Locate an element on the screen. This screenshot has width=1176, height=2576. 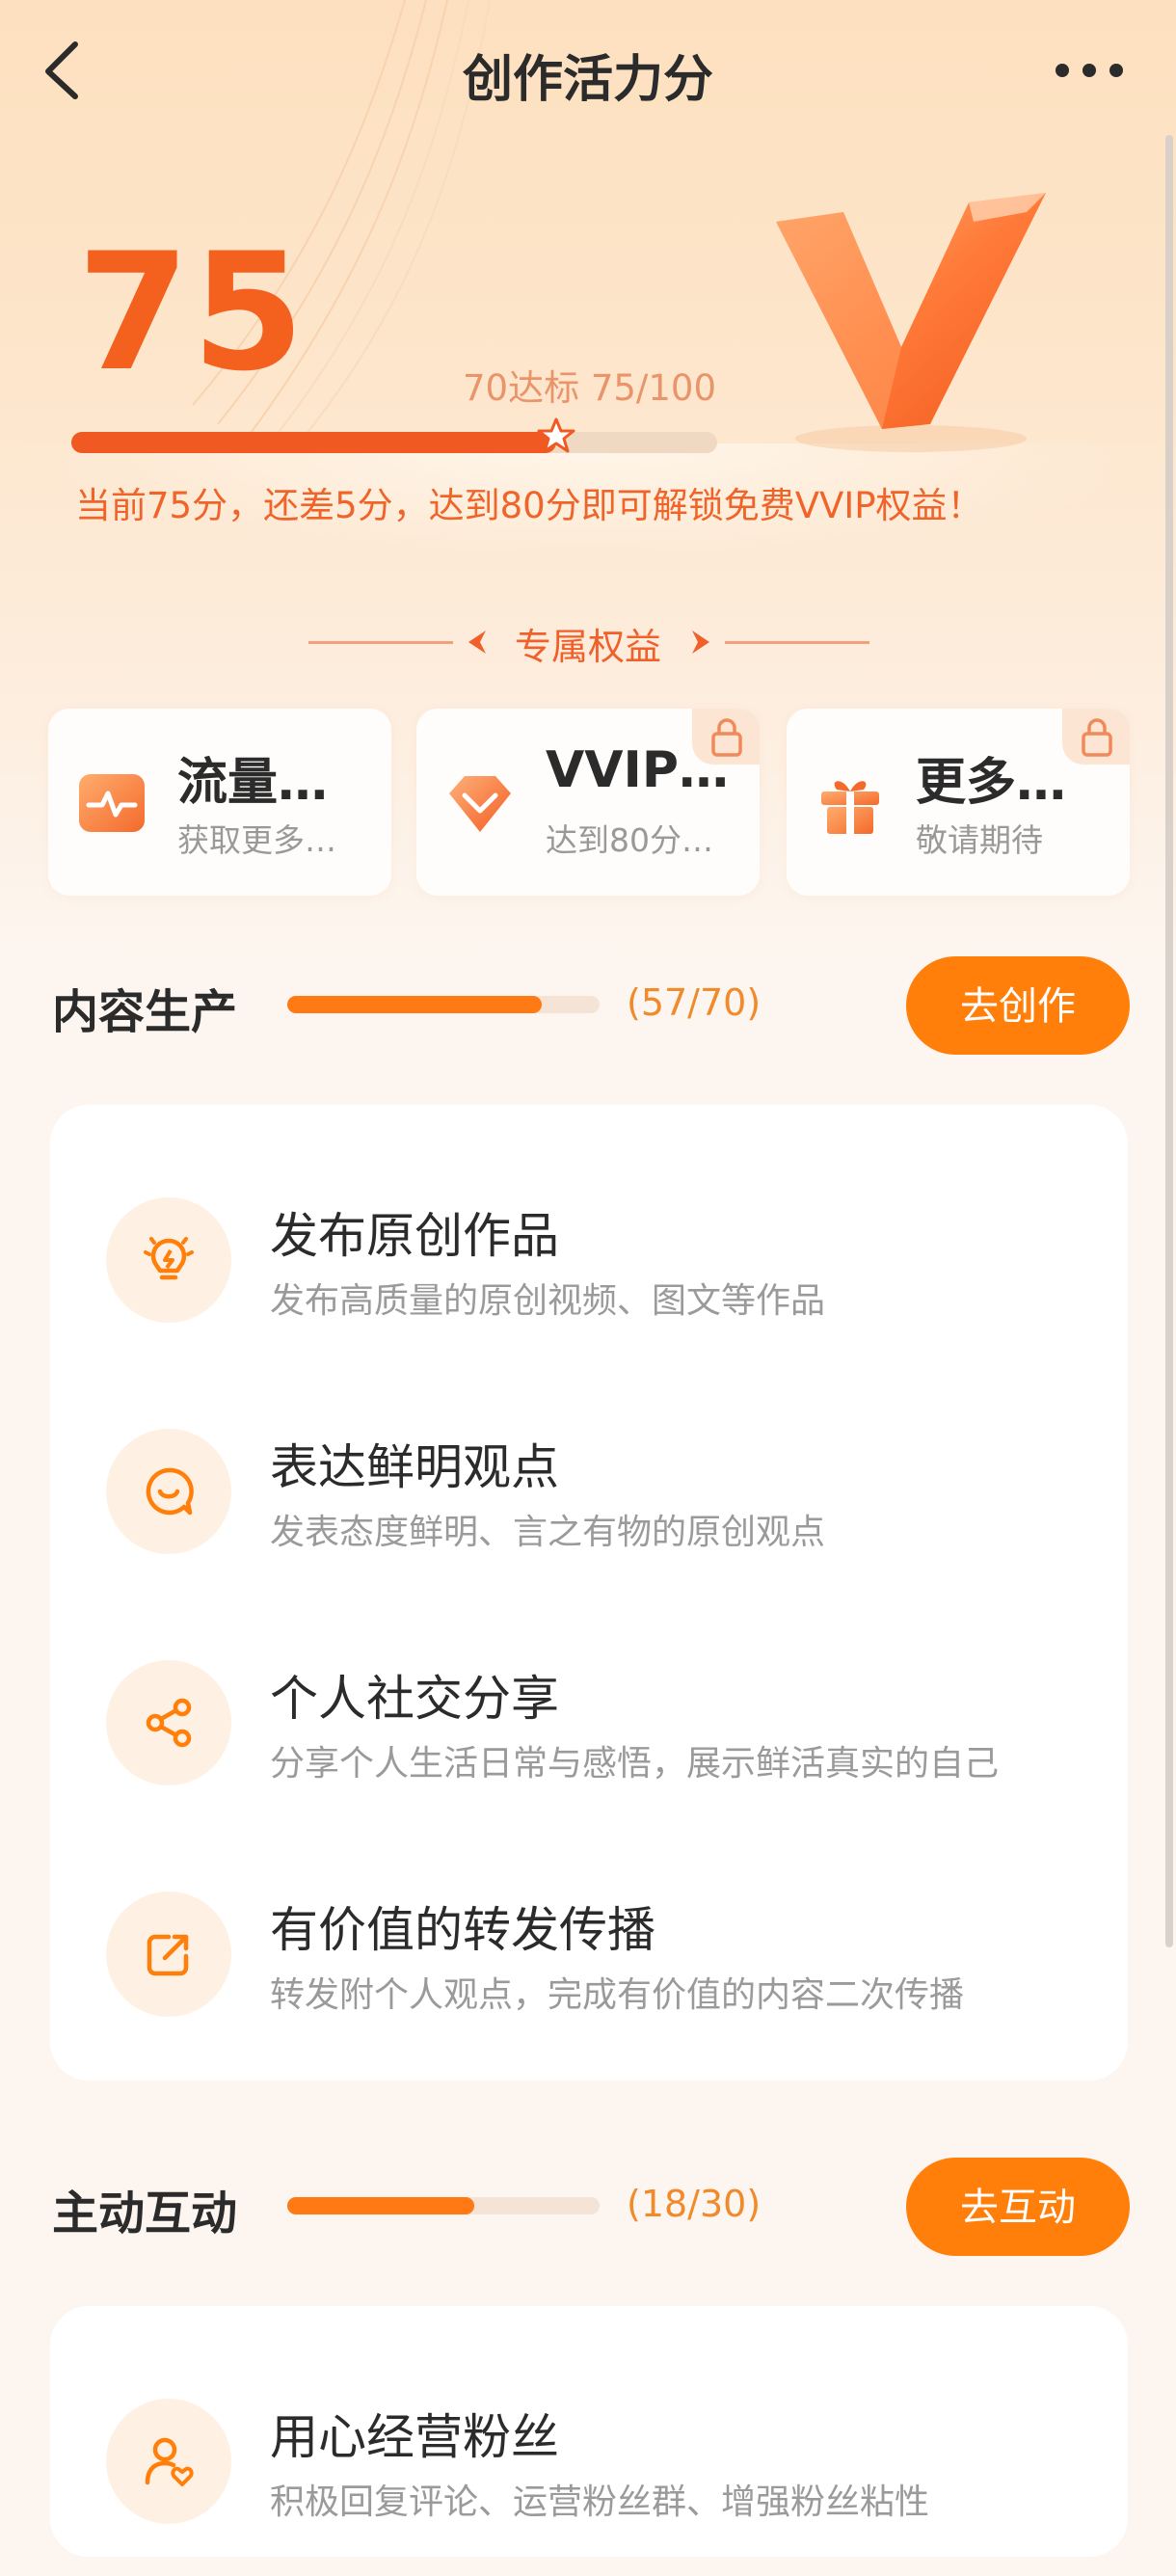
smile-chat-icon is located at coordinates (170, 1491).